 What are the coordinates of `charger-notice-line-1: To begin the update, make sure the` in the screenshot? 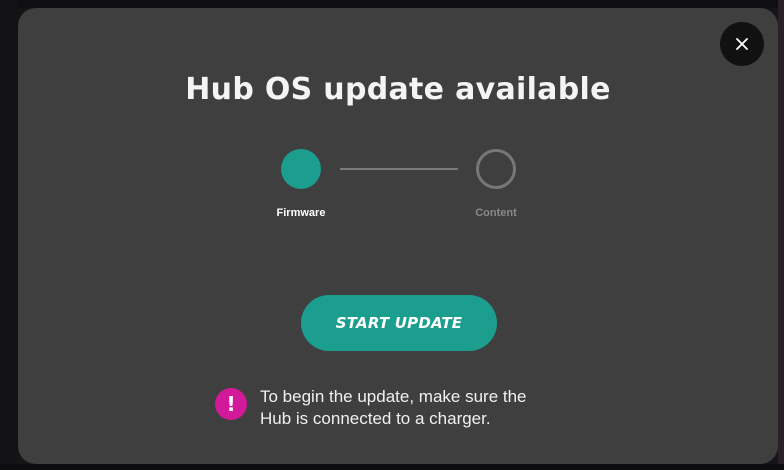 It's located at (393, 396).